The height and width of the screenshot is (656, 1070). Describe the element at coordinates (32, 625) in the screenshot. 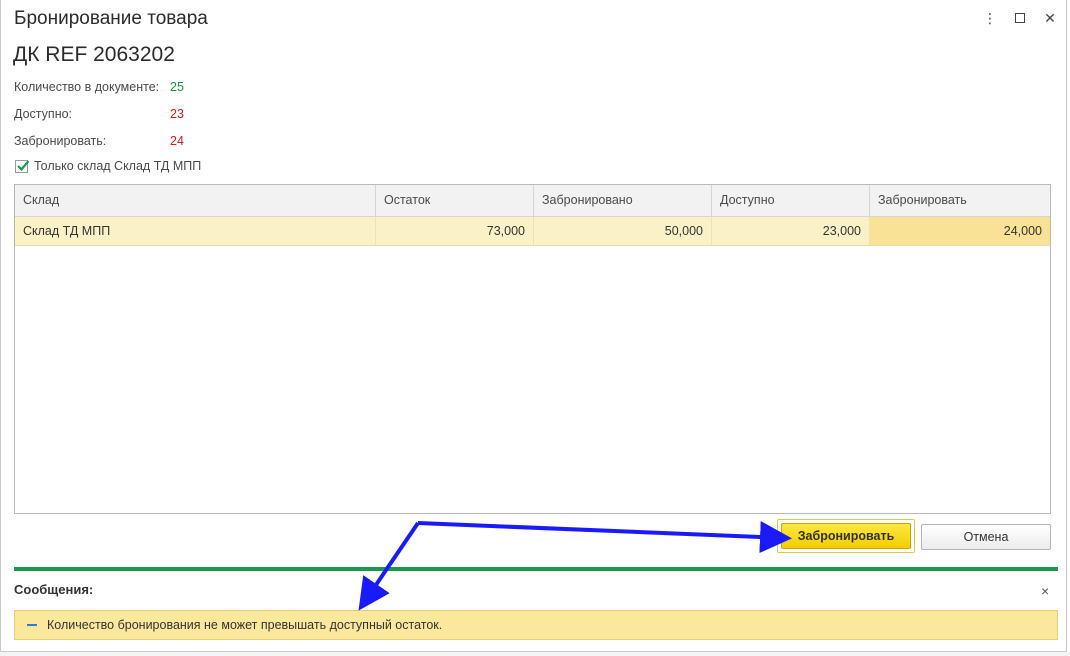

I see `message-bullet-icon` at that location.